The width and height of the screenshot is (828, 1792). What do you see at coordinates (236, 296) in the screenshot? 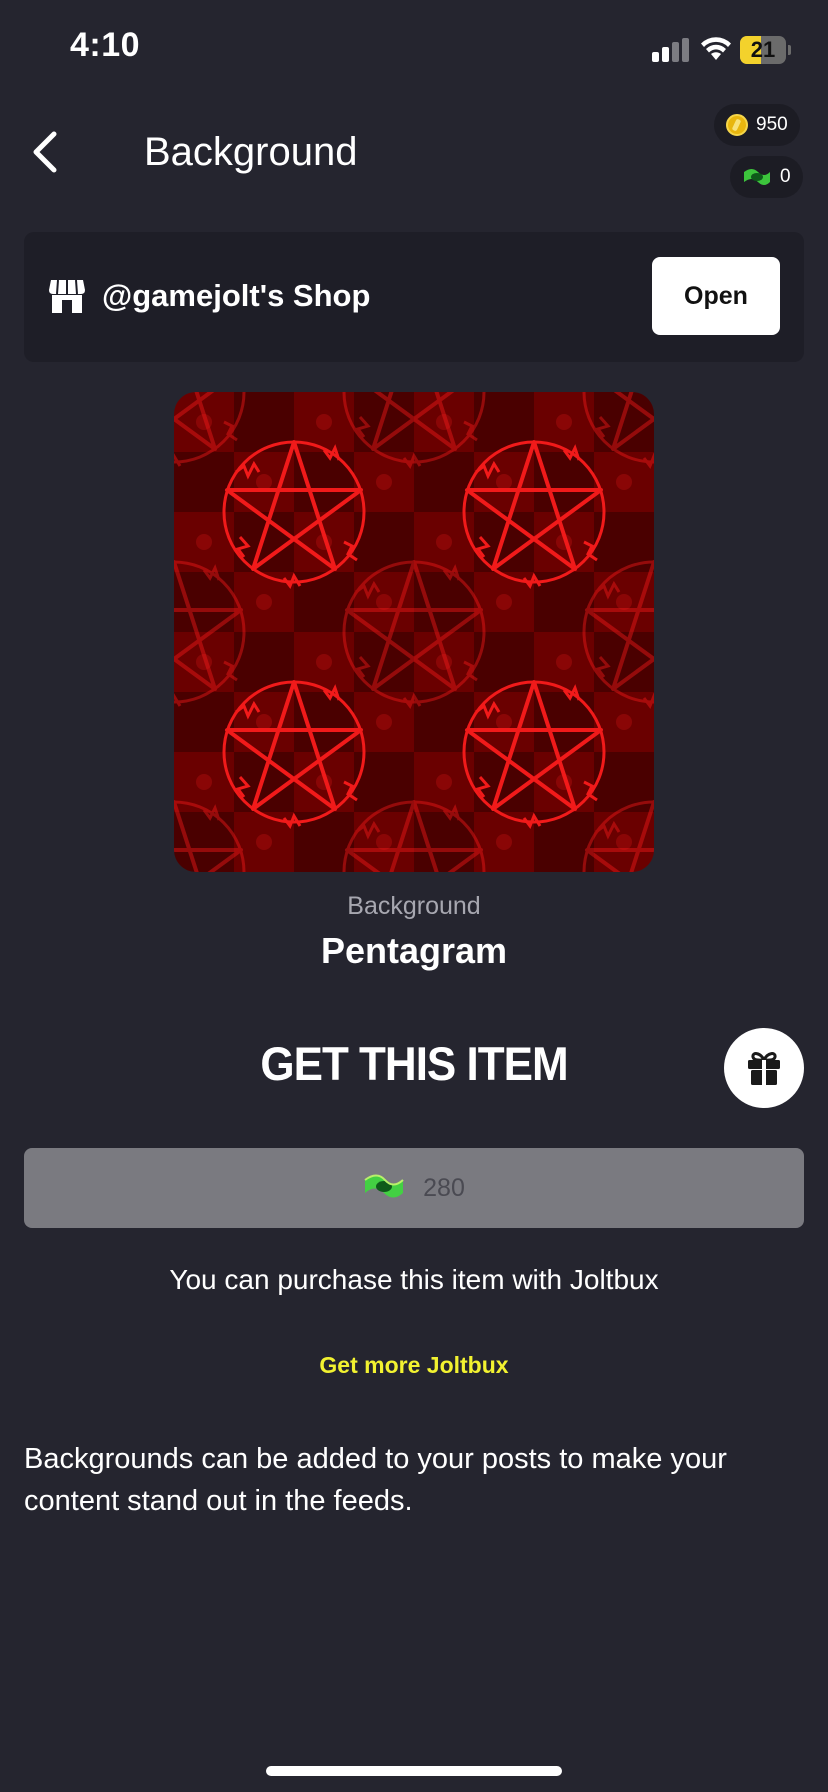
I see `shop-name: @gamejolt's Shop` at bounding box center [236, 296].